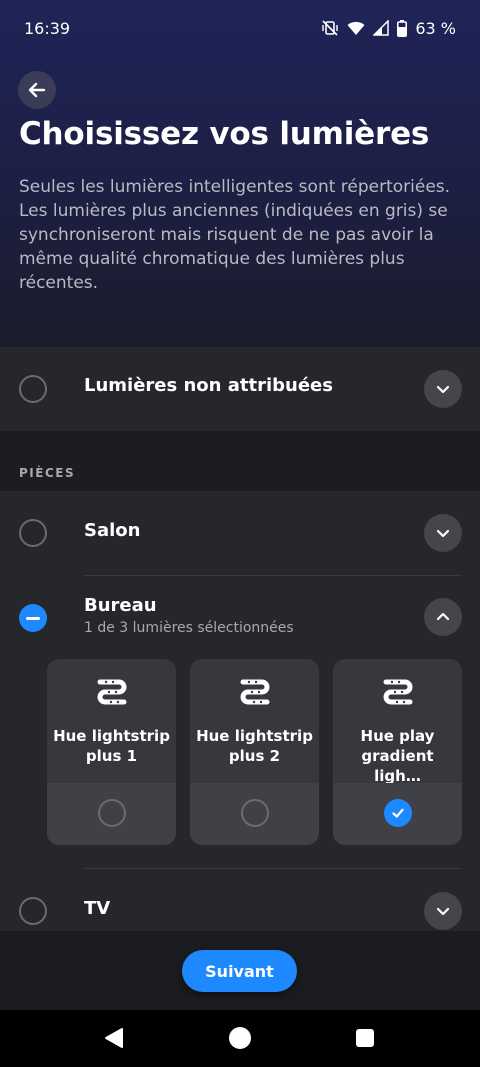 The height and width of the screenshot is (1067, 480). Describe the element at coordinates (33, 389) in the screenshot. I see `unassigned-radio` at that location.